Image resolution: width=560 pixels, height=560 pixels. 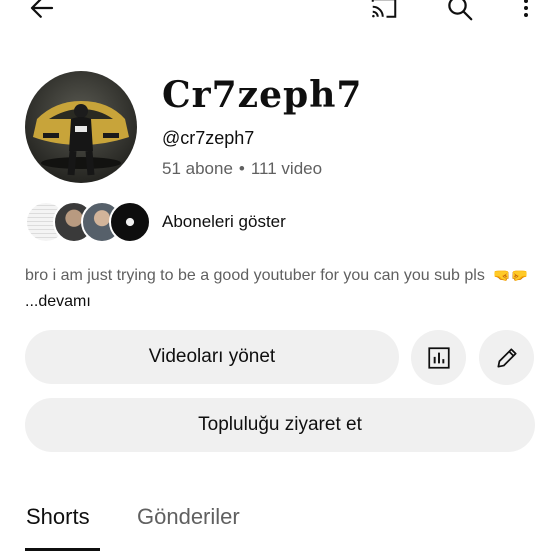 I want to click on edit-channel-button, so click(x=506, y=357).